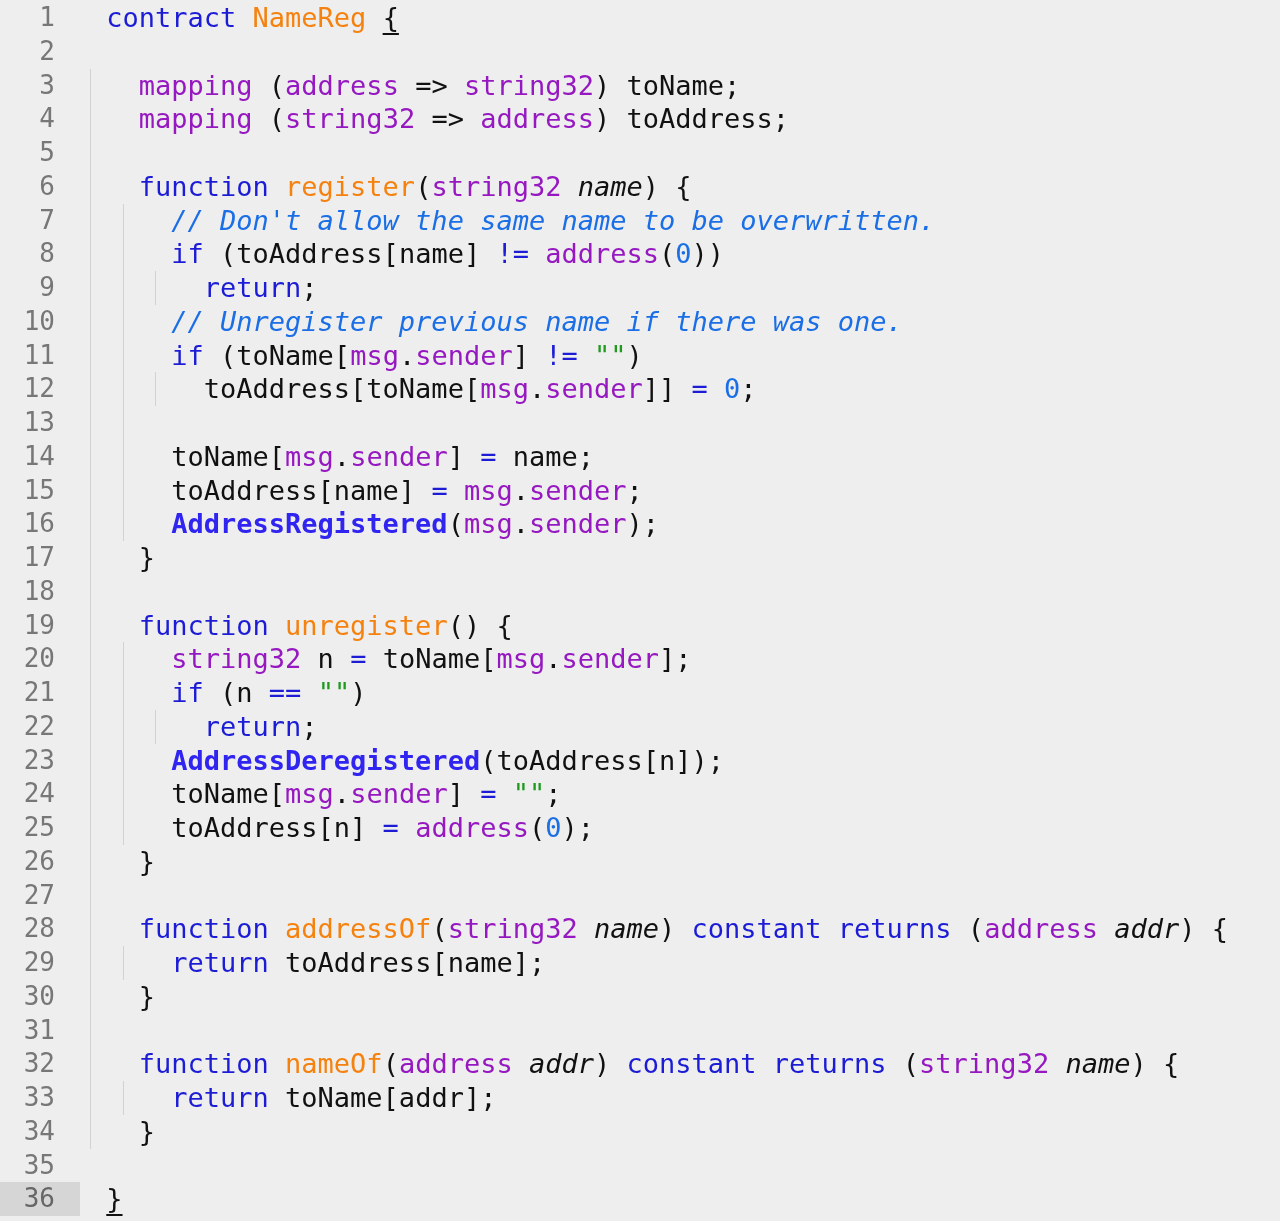 The height and width of the screenshot is (1221, 1280). Describe the element at coordinates (39, 929) in the screenshot. I see `line-number: 28` at that location.